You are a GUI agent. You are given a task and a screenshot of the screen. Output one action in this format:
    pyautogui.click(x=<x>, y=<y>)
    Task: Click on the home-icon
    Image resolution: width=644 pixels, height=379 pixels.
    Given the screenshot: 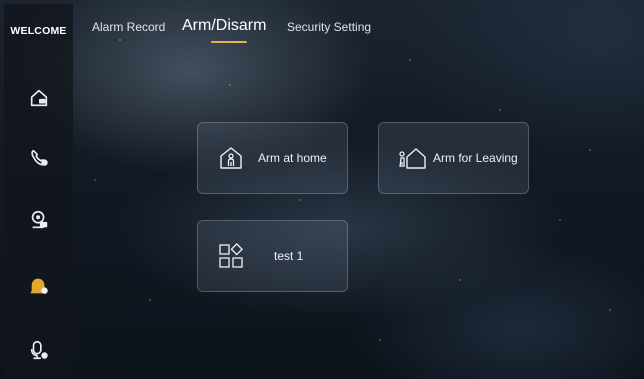 What is the action you would take?
    pyautogui.click(x=38, y=98)
    